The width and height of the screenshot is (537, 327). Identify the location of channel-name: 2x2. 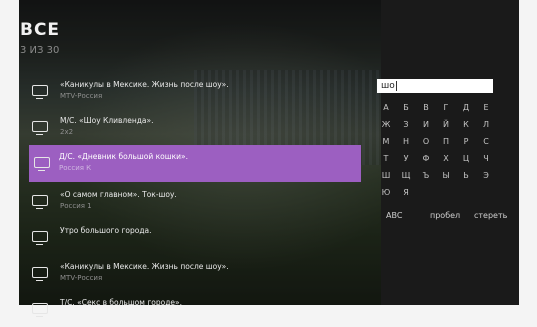
(67, 132).